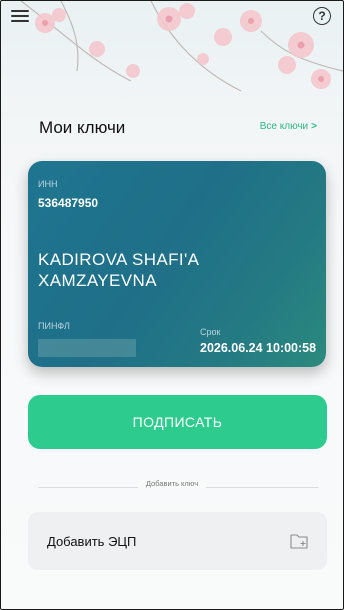  What do you see at coordinates (82, 127) in the screenshot?
I see `page-title: Мои ключи` at bounding box center [82, 127].